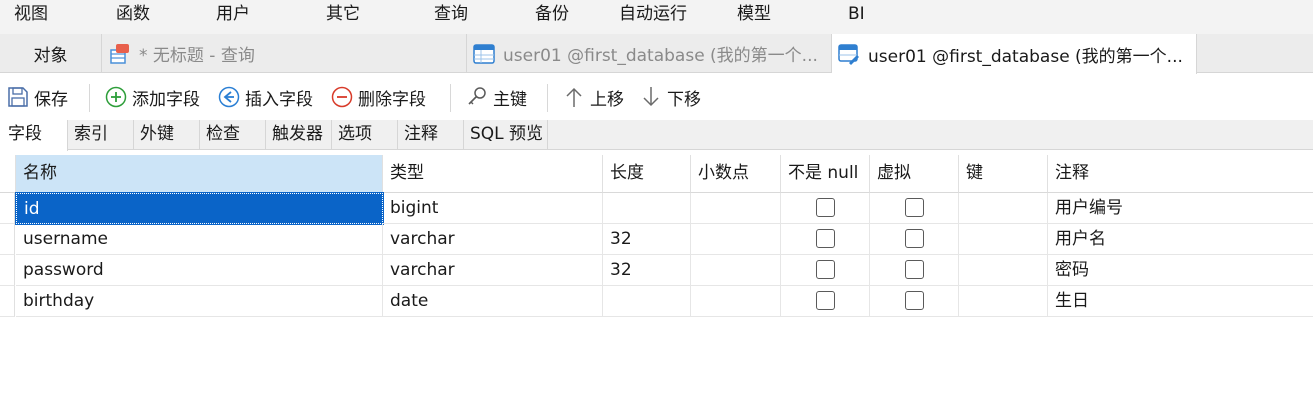 This screenshot has width=1313, height=408. Describe the element at coordinates (233, 135) in the screenshot. I see `tab-checks: 检查` at that location.